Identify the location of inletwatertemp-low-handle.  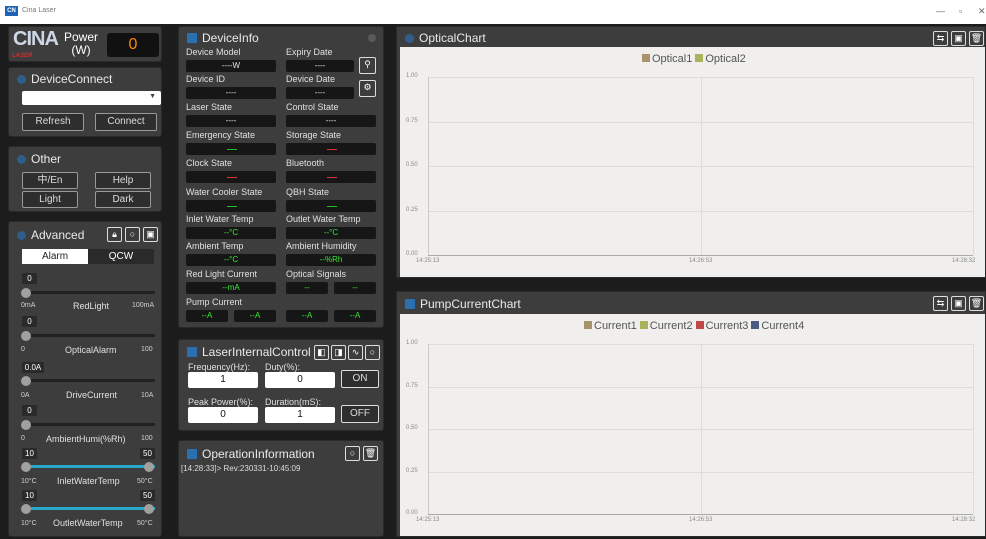
(26, 467).